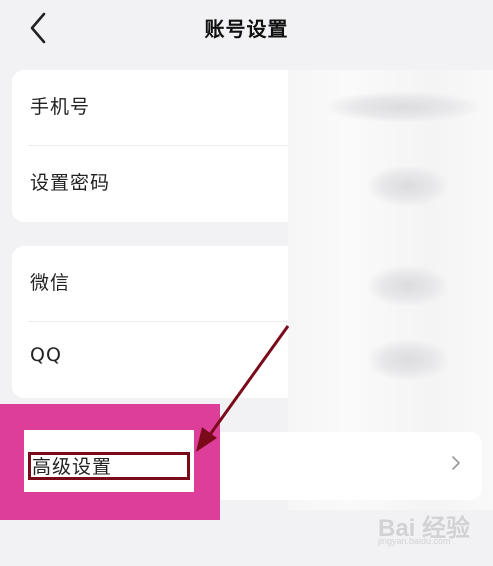 The width and height of the screenshot is (493, 566). Describe the element at coordinates (414, 541) in the screenshot. I see `watermark-url: jingyan.baidu.com` at that location.